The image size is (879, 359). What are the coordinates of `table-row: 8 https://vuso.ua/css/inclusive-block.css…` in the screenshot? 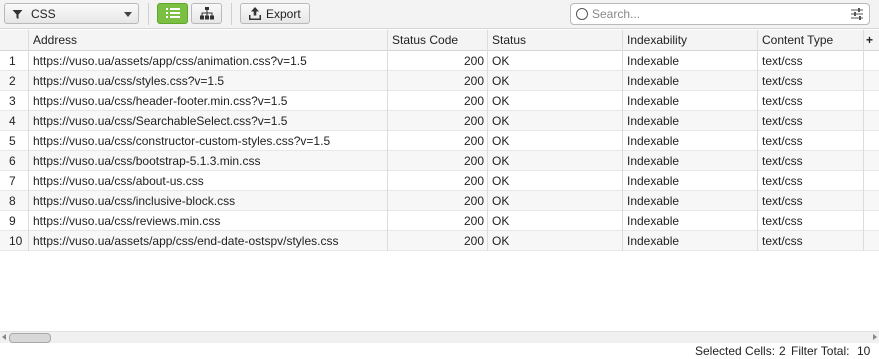 It's located at (439, 201).